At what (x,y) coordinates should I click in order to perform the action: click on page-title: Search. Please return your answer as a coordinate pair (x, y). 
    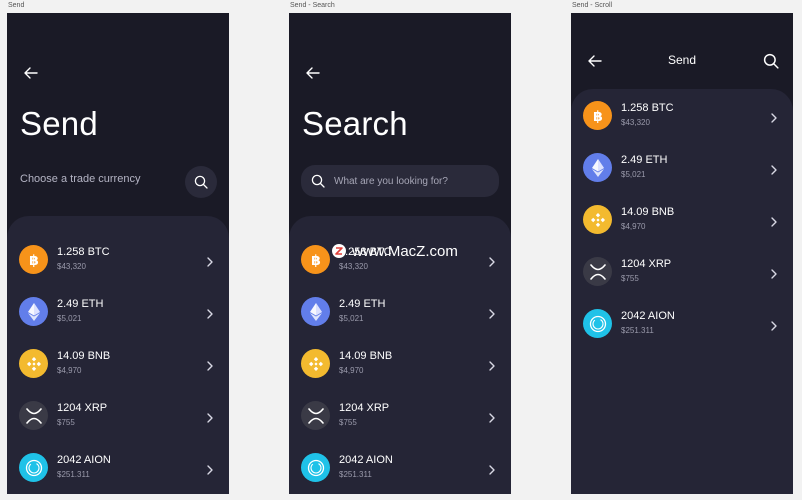
    Looking at the image, I should click on (355, 123).